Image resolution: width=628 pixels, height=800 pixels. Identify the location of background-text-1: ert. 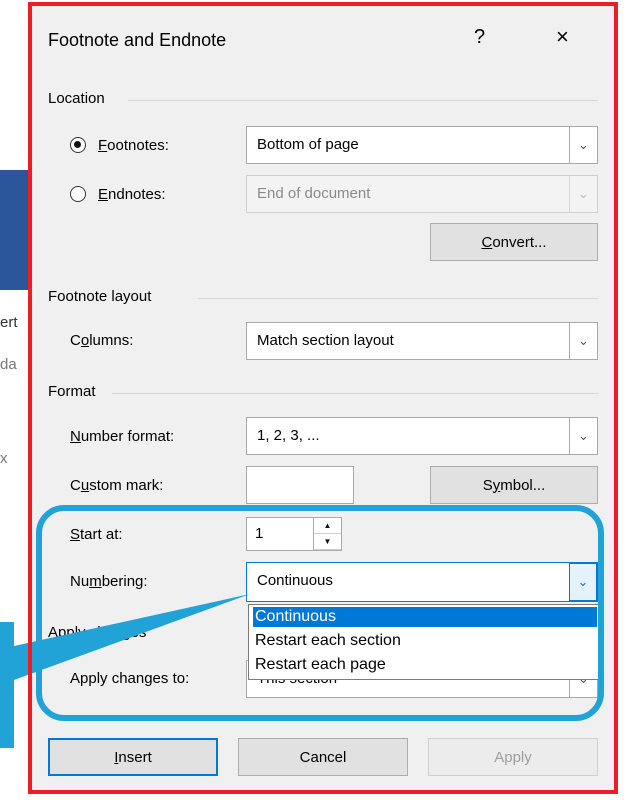
(9, 322).